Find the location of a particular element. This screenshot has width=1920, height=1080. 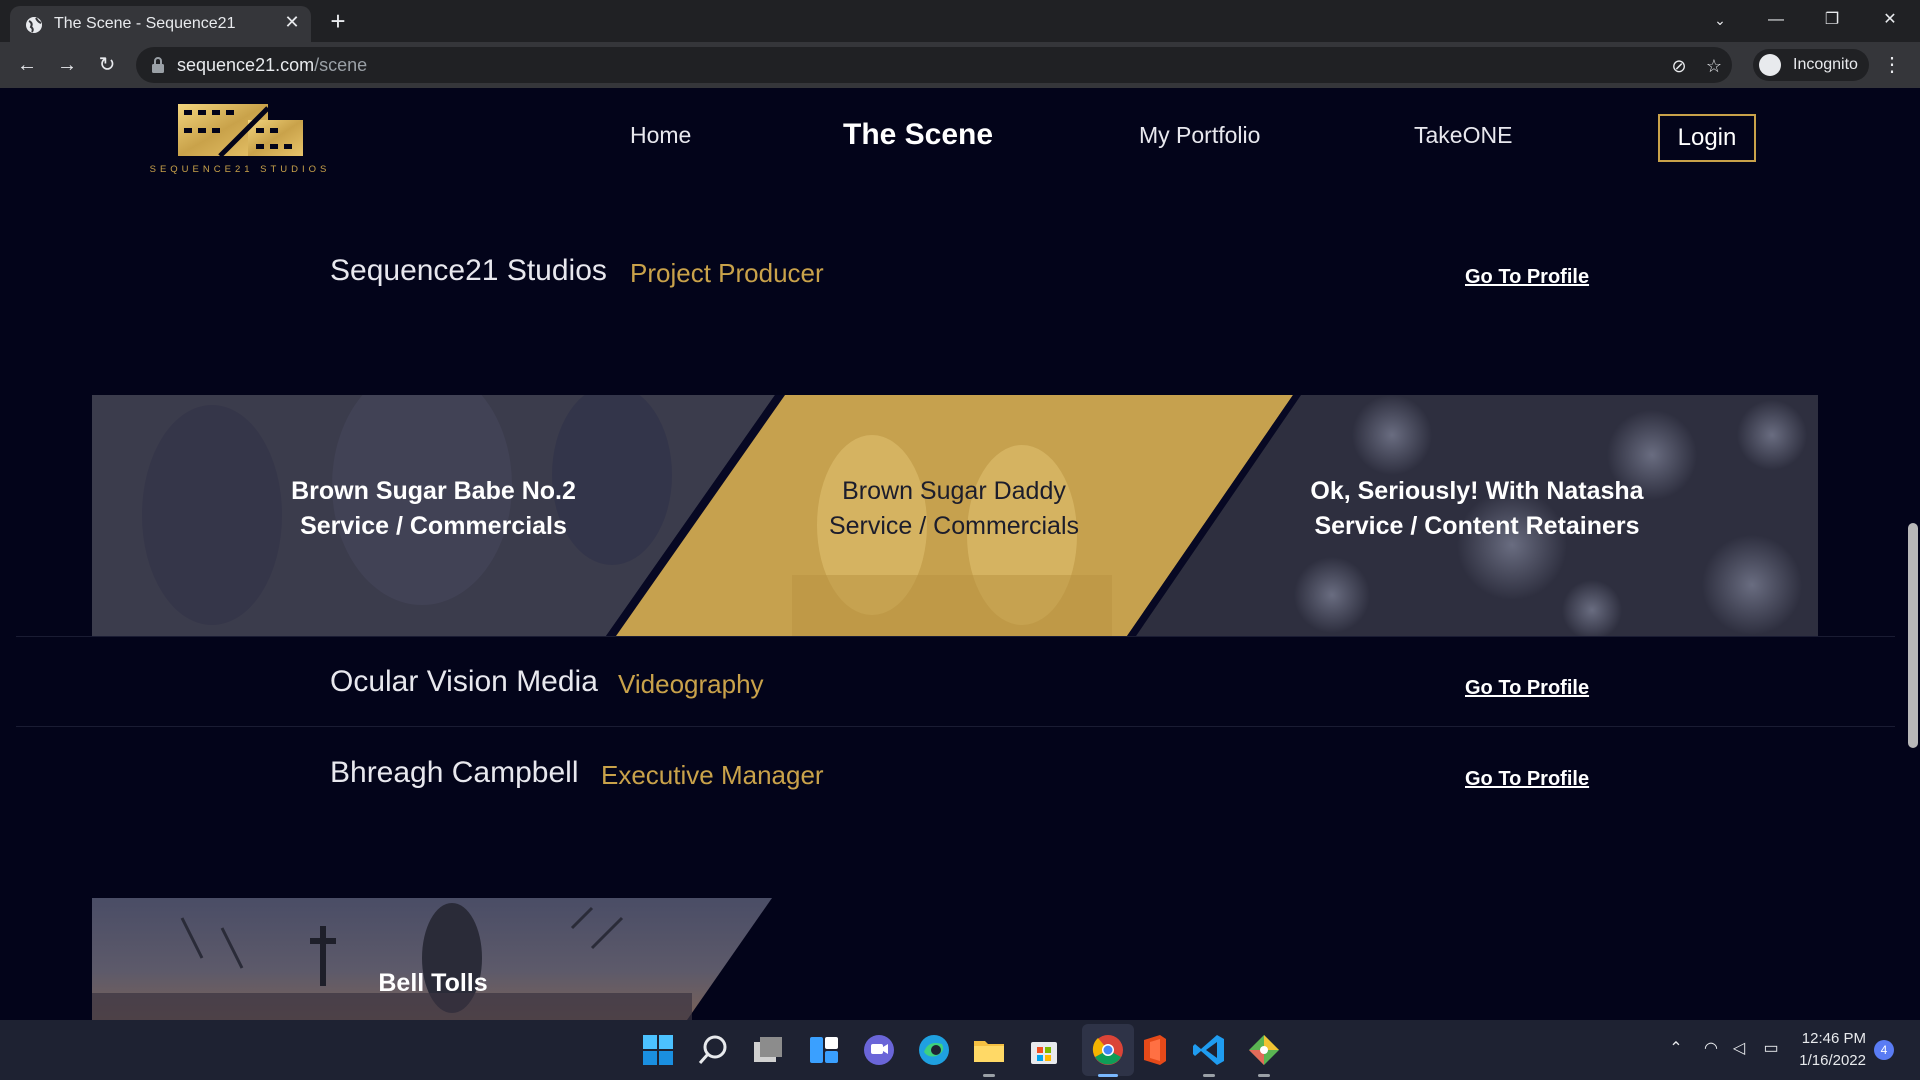

project-image is located at coordinates (432, 959).